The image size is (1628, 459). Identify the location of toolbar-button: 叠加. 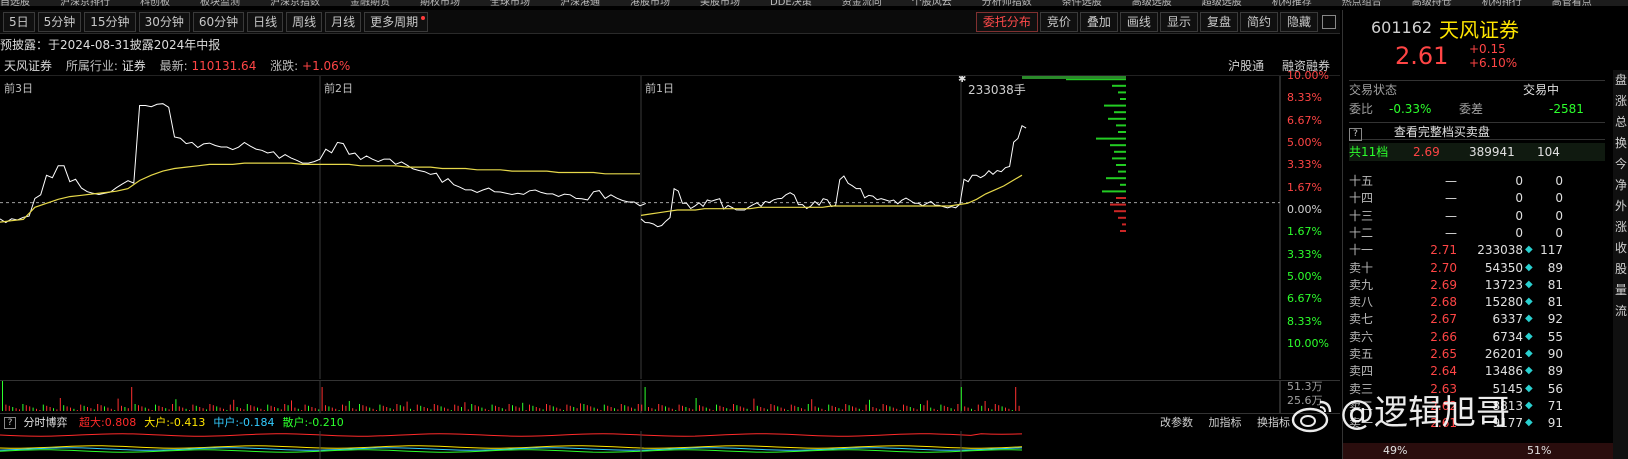
(1098, 22).